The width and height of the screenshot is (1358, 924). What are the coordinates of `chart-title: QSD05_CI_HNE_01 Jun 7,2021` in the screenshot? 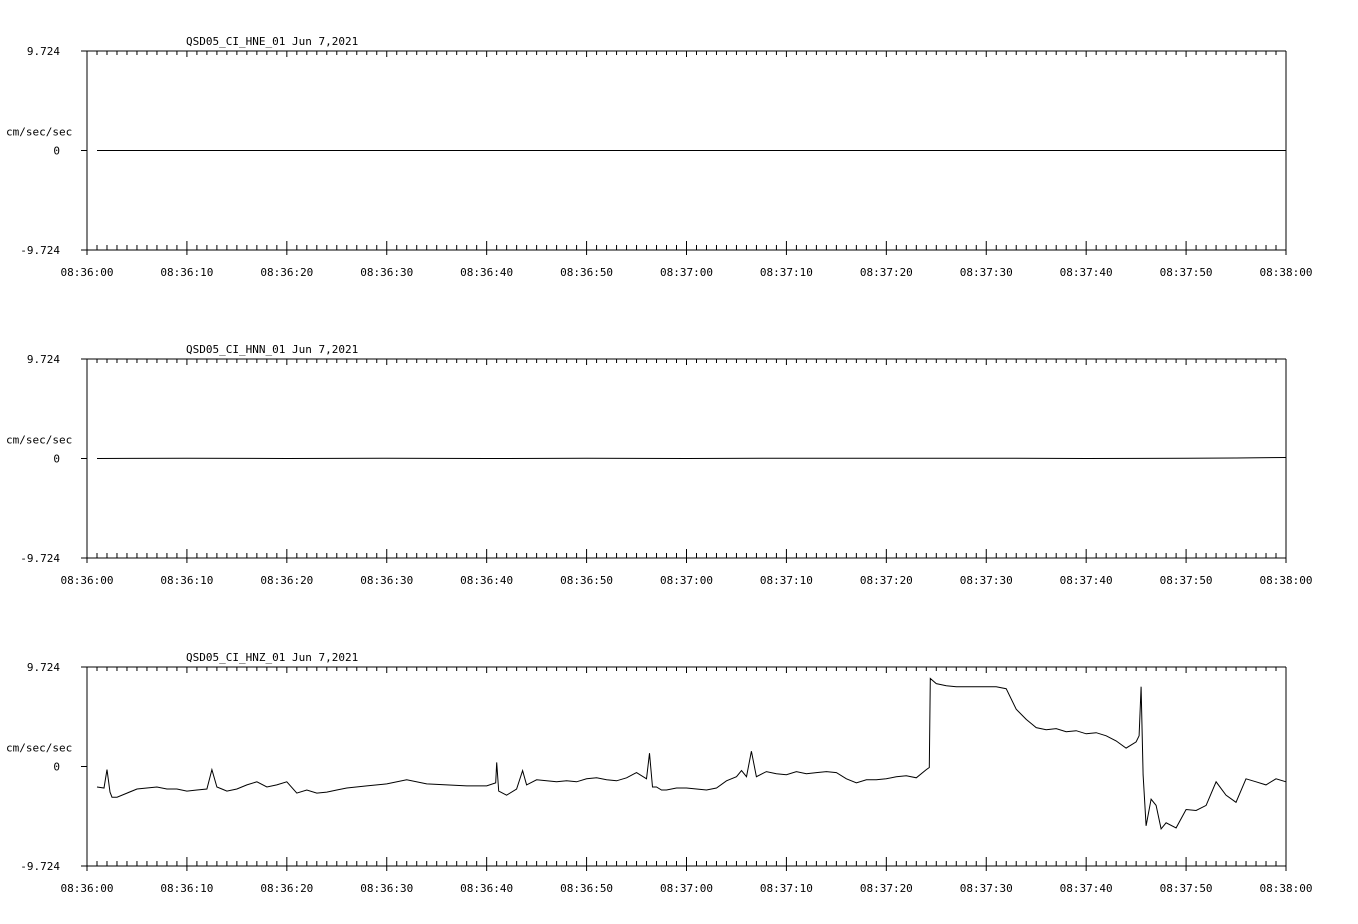 It's located at (272, 41).